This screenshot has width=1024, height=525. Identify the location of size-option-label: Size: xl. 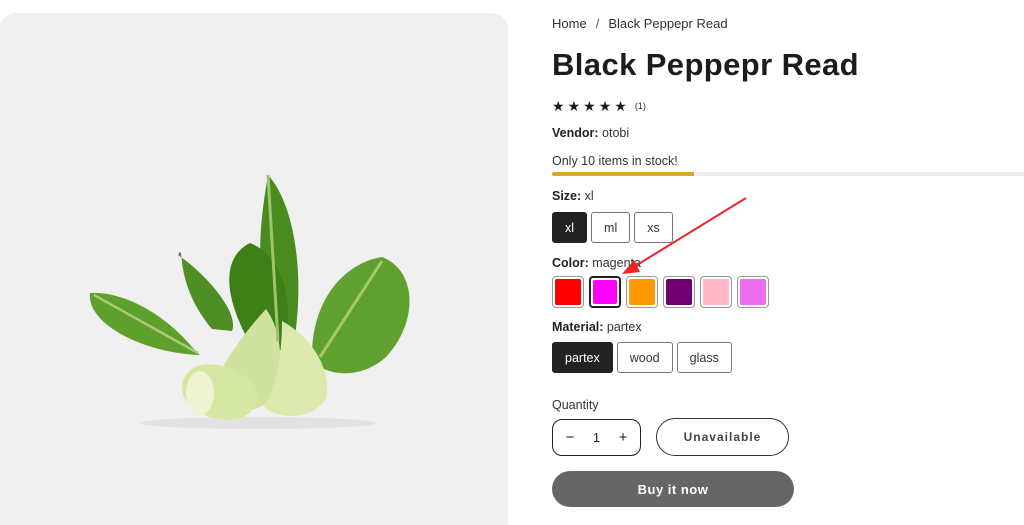
(573, 196).